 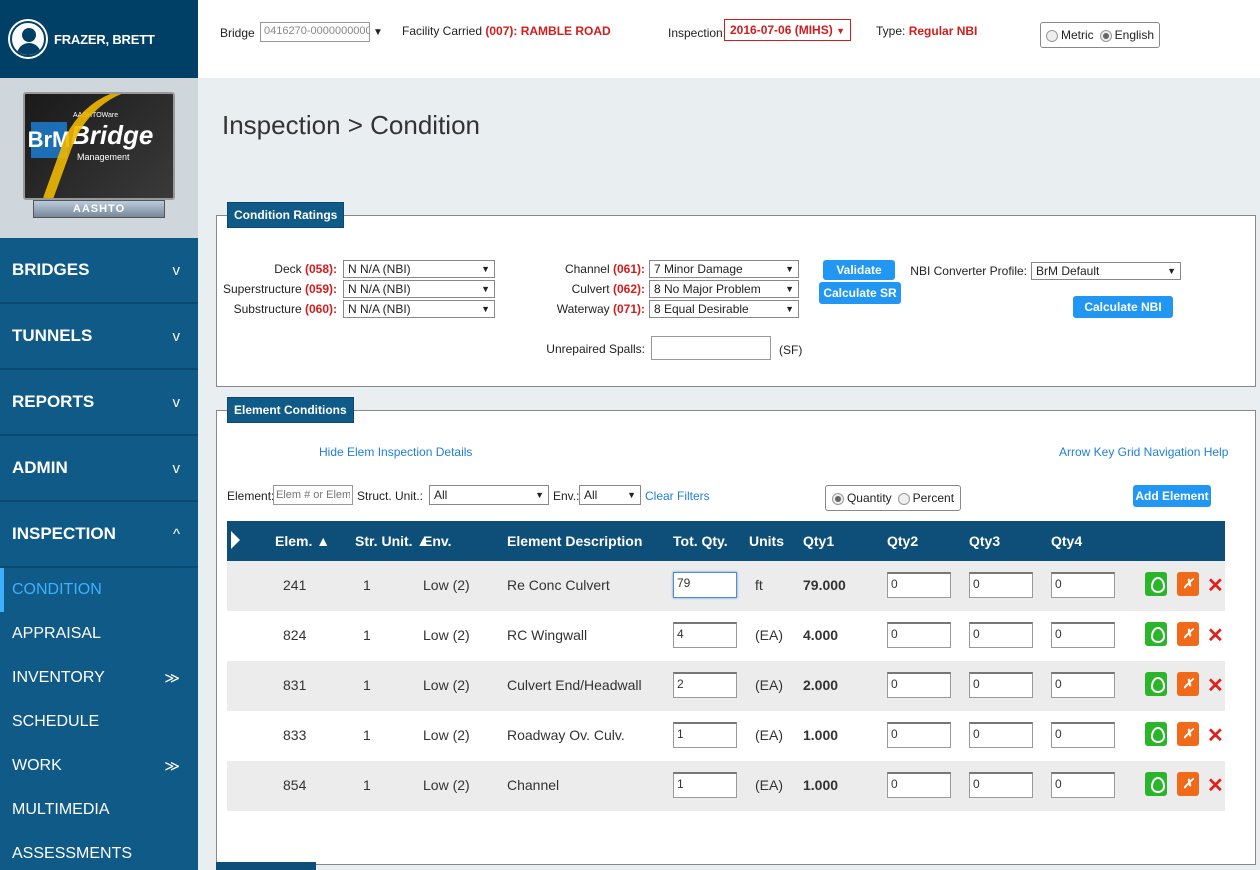 I want to click on nav-item-inspection: INSPECTION ^, so click(x=99, y=535).